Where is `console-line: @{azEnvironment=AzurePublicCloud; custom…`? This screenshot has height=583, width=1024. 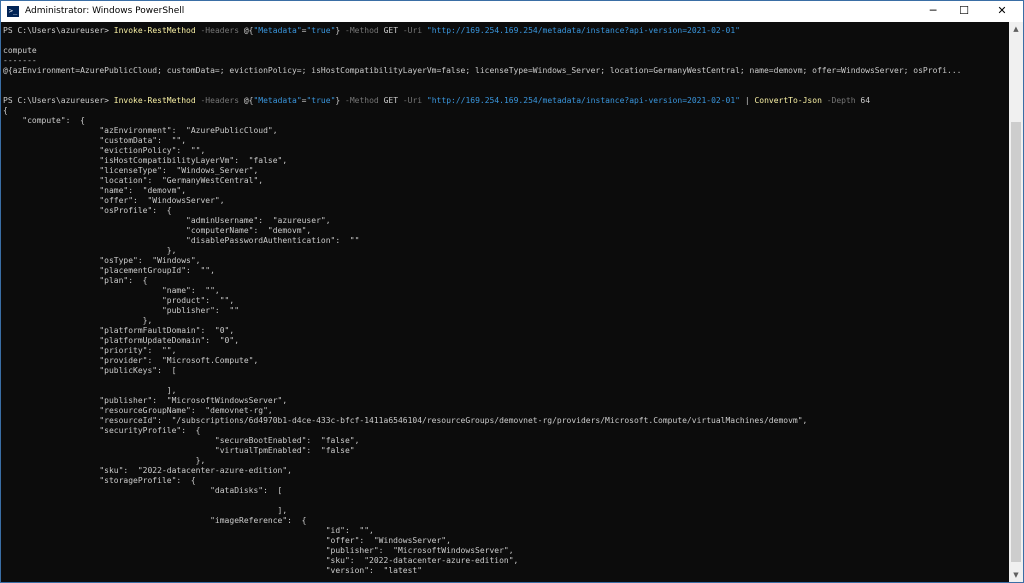 console-line: @{azEnvironment=AzurePublicCloud; custom… is located at coordinates (482, 71).